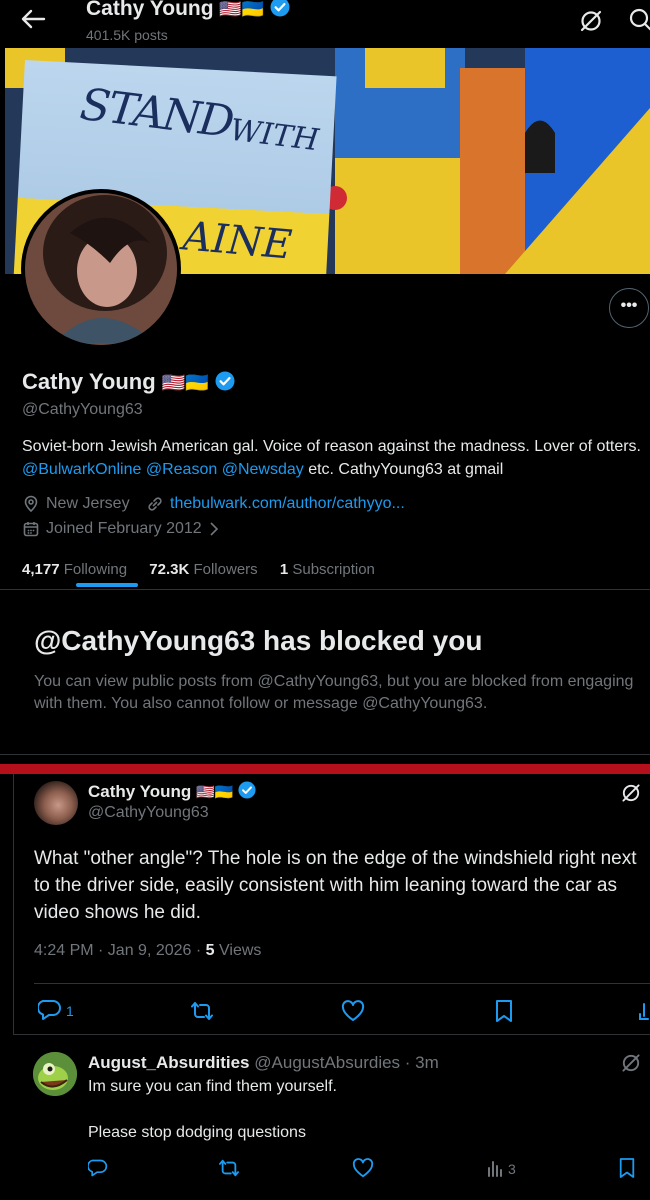 The height and width of the screenshot is (1200, 650). Describe the element at coordinates (258, 640) in the screenshot. I see `blocked-title: @CathyYoung63 has blocked you` at that location.